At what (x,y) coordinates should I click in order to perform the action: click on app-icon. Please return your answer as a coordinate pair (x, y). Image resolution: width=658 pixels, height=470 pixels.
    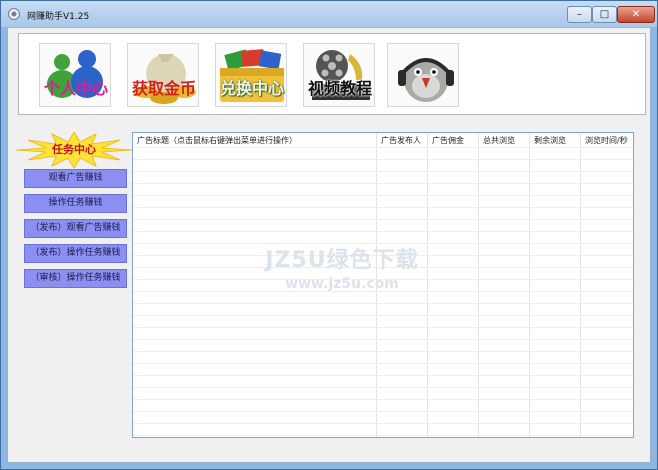
    Looking at the image, I should click on (14, 14).